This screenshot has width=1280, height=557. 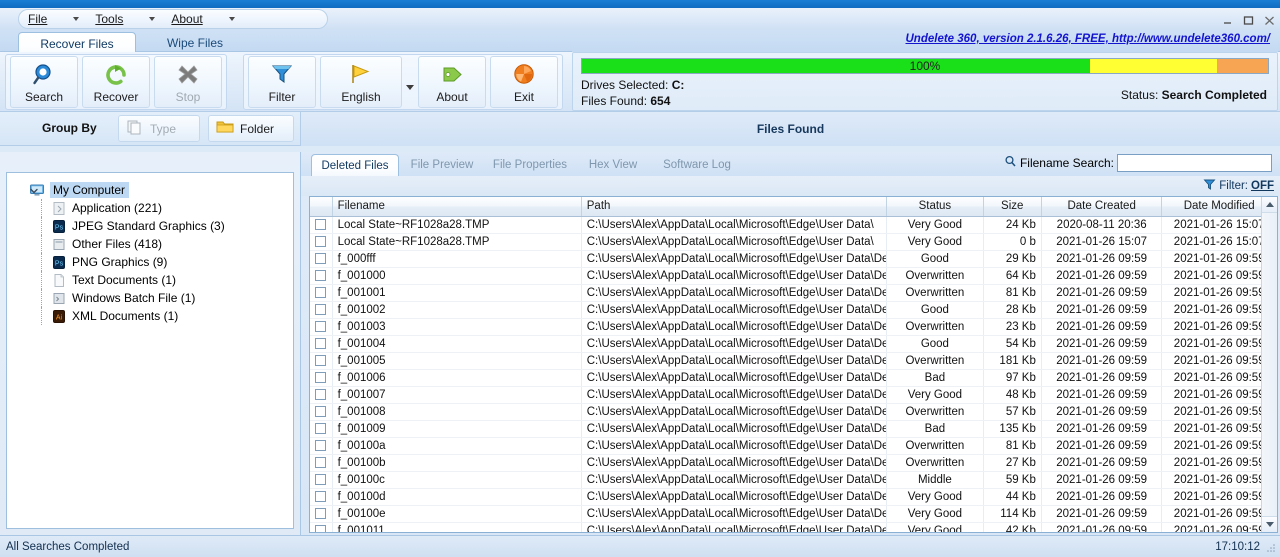 What do you see at coordinates (1269, 524) in the screenshot?
I see `scroll-down-button` at bounding box center [1269, 524].